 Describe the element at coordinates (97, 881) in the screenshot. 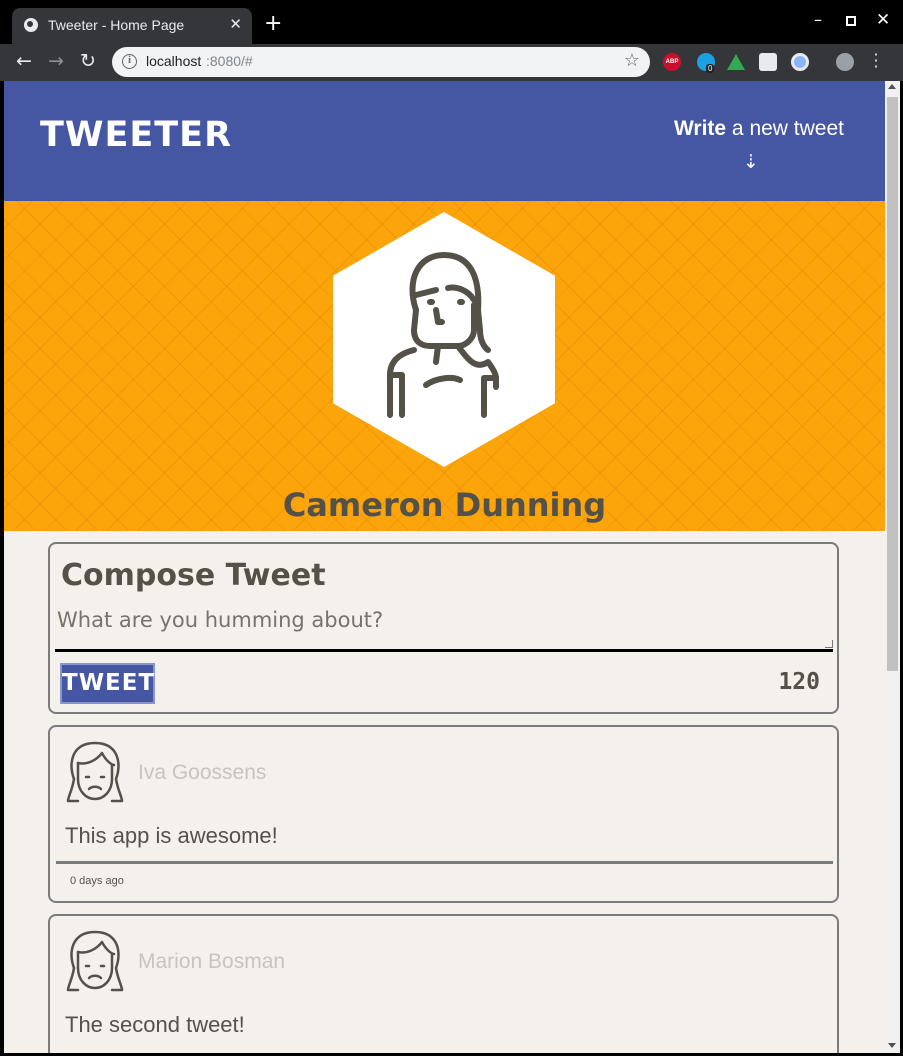

I see `tweet-timestamp: 0 days ago` at that location.